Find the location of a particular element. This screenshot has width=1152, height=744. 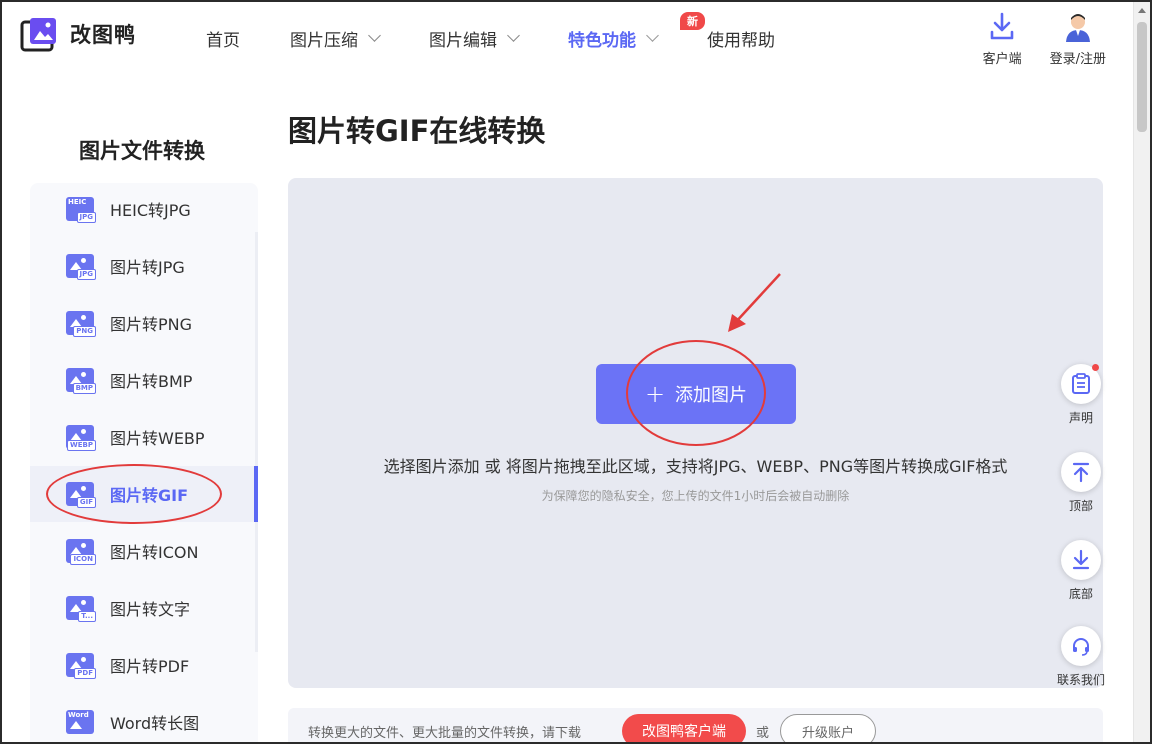

nav-help: 使用帮助 is located at coordinates (741, 38).